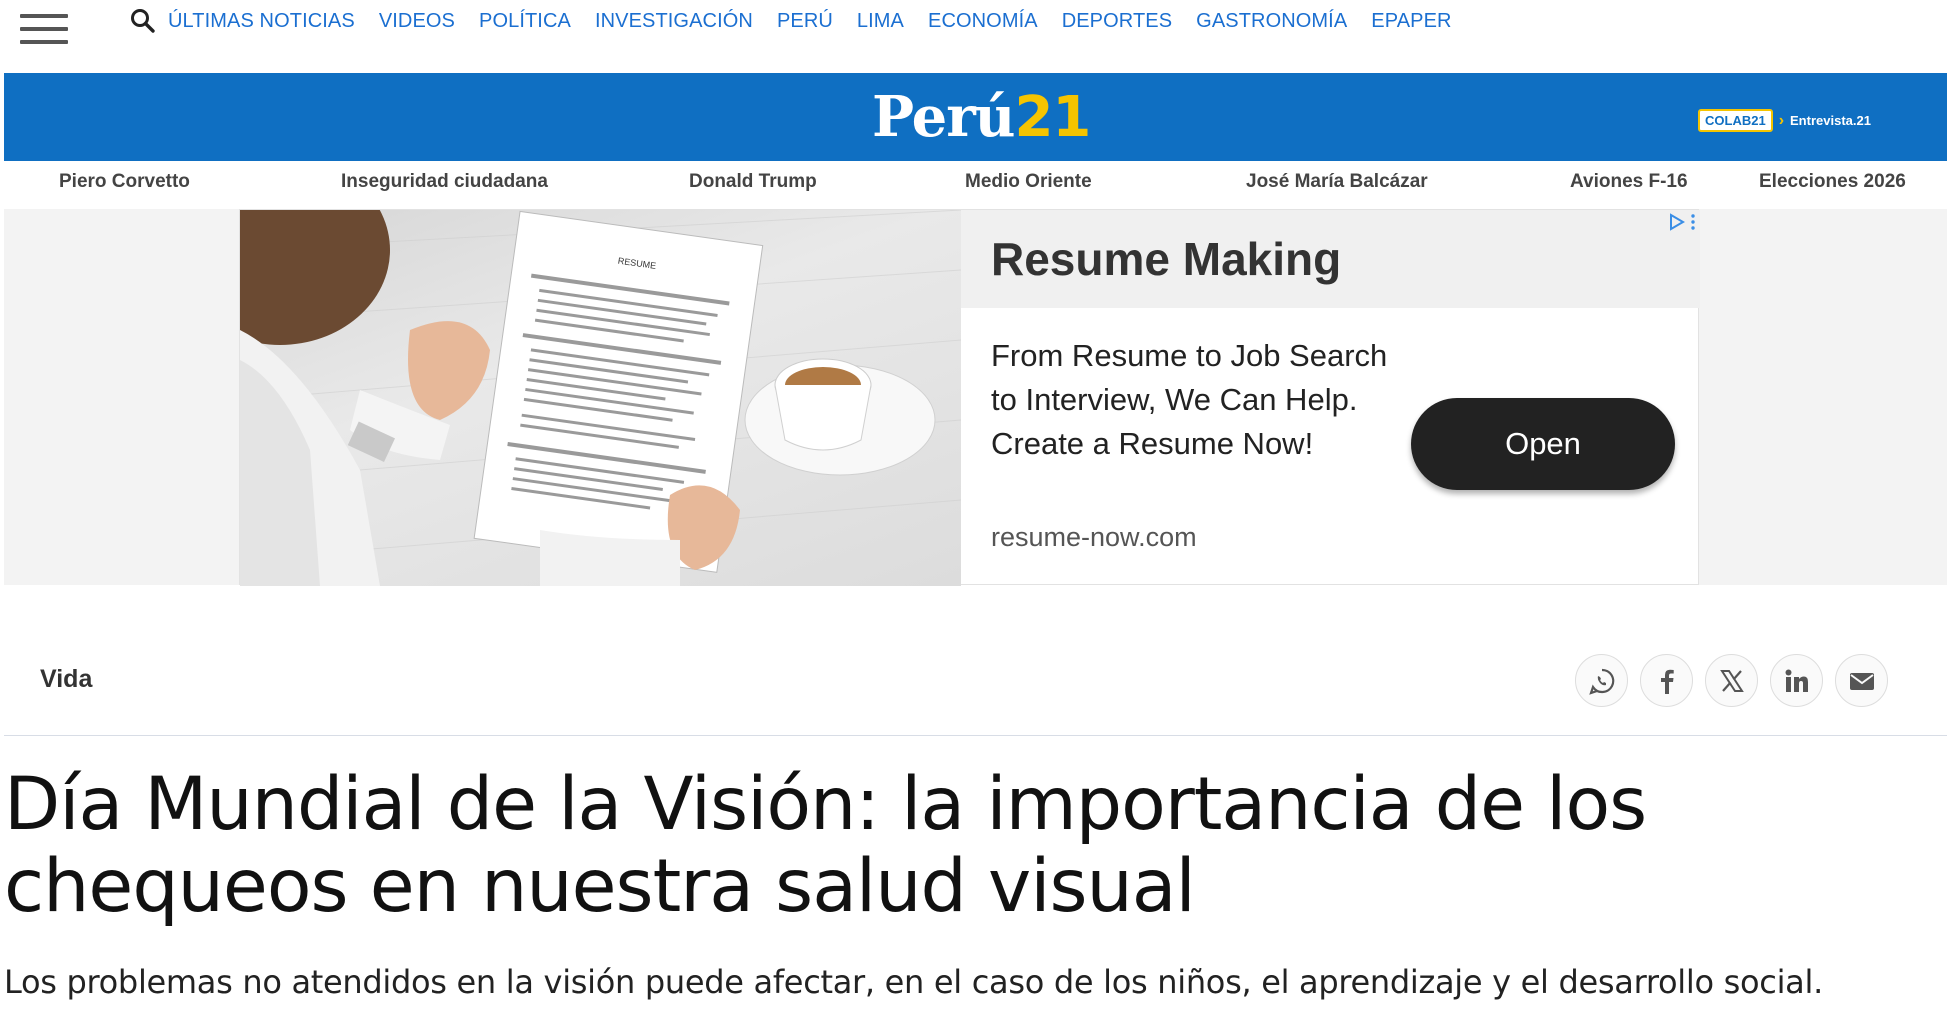 This screenshot has width=1951, height=1026. Describe the element at coordinates (1271, 21) in the screenshot. I see `nav-link-gastronomia: GASTRONOMÍA` at that location.